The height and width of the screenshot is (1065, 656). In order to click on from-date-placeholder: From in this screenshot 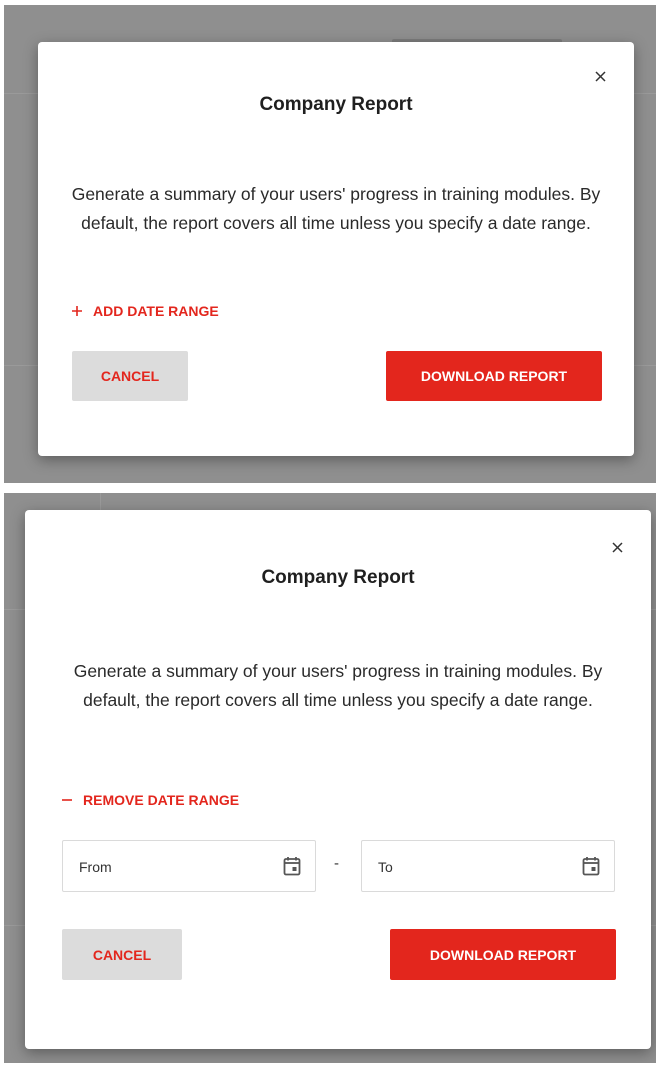, I will do `click(95, 867)`.